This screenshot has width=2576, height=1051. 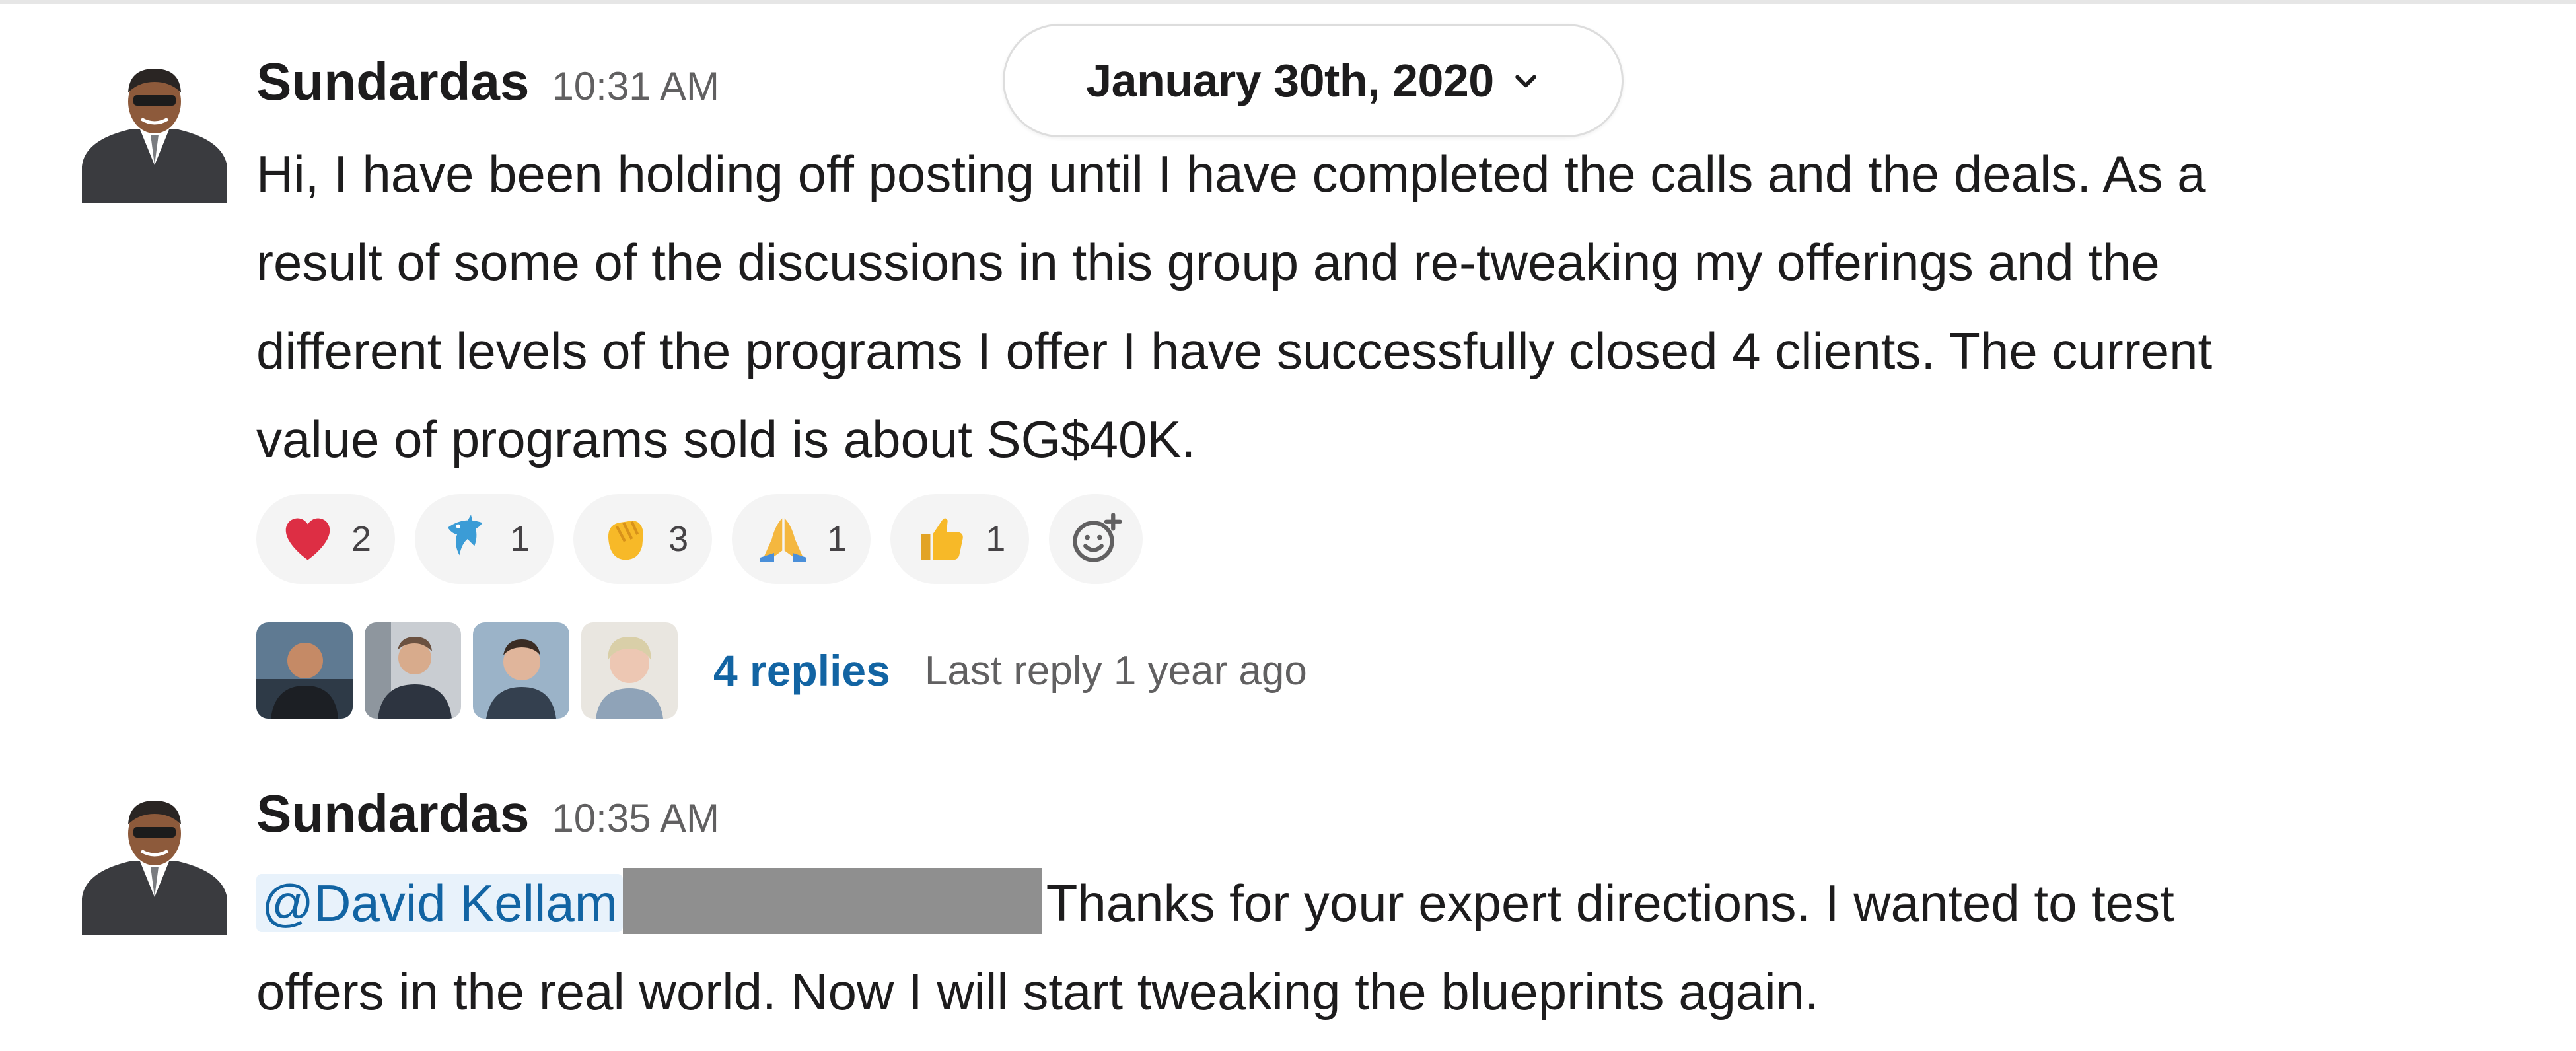 What do you see at coordinates (1526, 81) in the screenshot?
I see `chevron-down-icon` at bounding box center [1526, 81].